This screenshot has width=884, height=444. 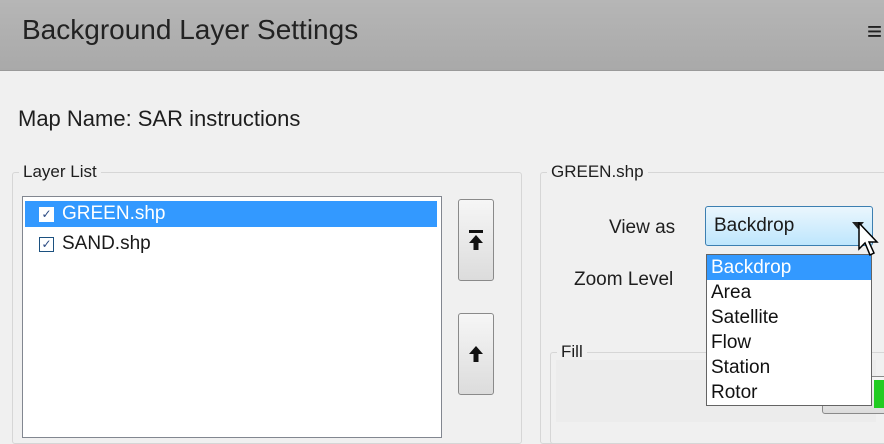 I want to click on layer-item-sand: ✓ SAND.shp, so click(x=88, y=244).